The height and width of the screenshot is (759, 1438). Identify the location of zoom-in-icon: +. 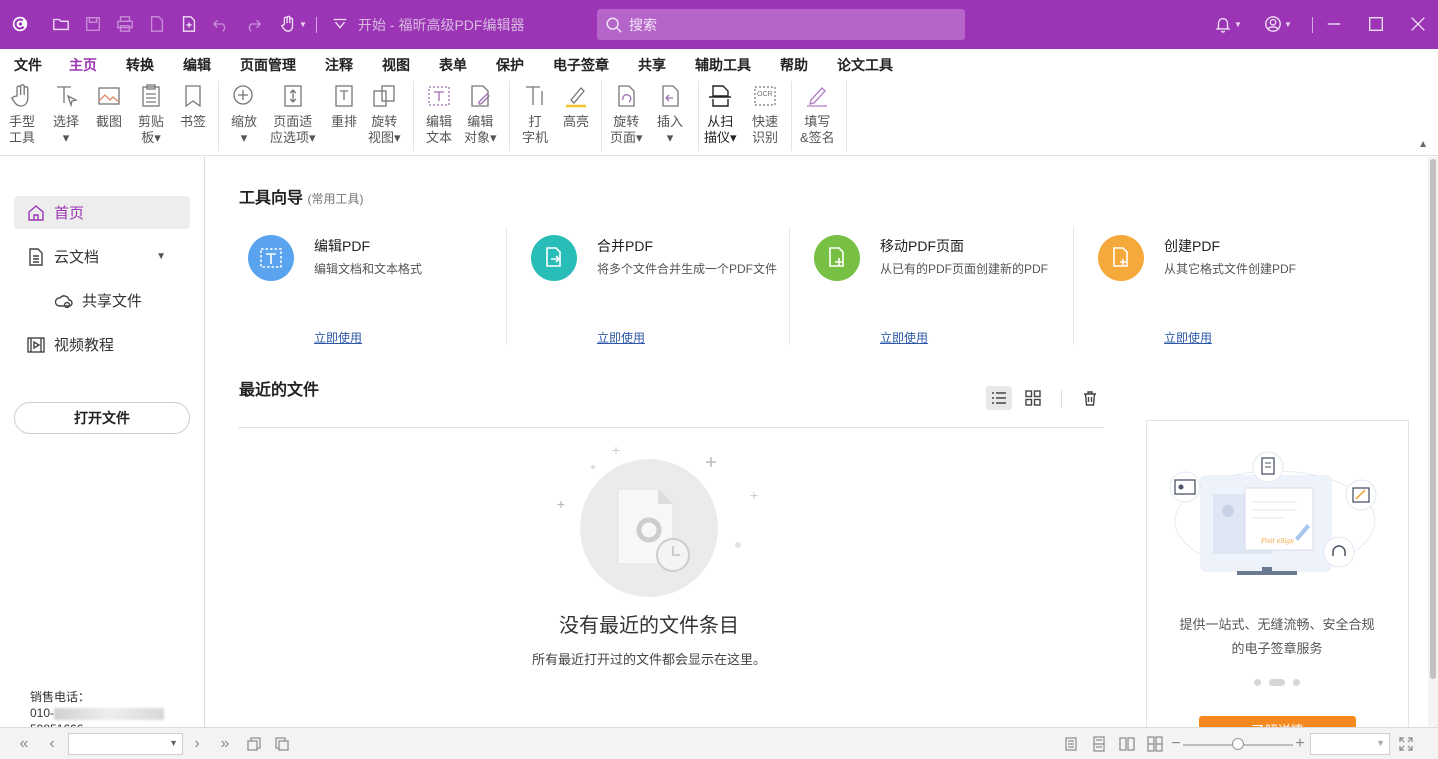
(1300, 744).